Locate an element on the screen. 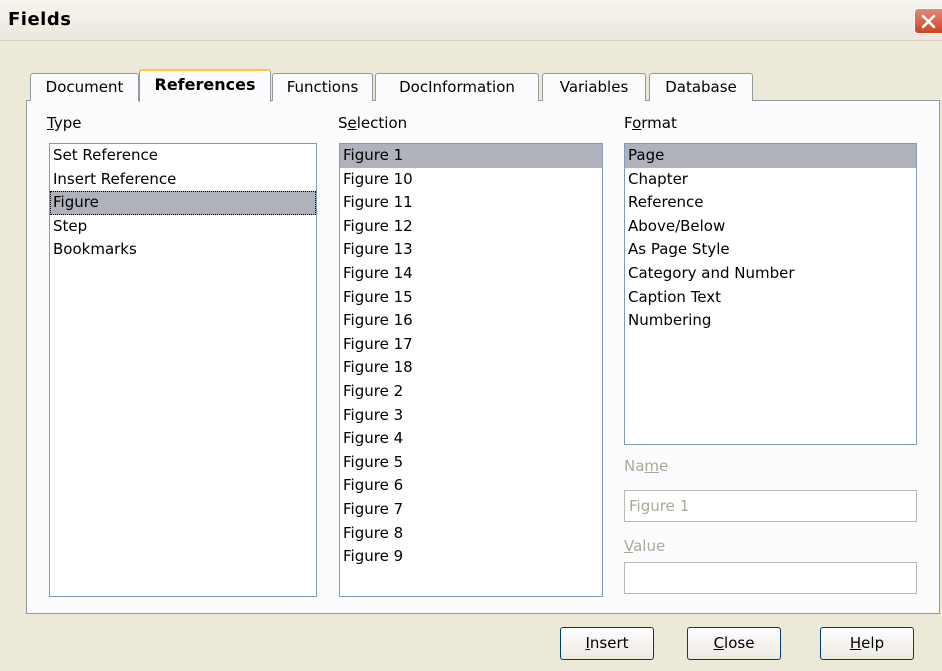 The image size is (942, 671). tab-variables: Variables is located at coordinates (594, 87).